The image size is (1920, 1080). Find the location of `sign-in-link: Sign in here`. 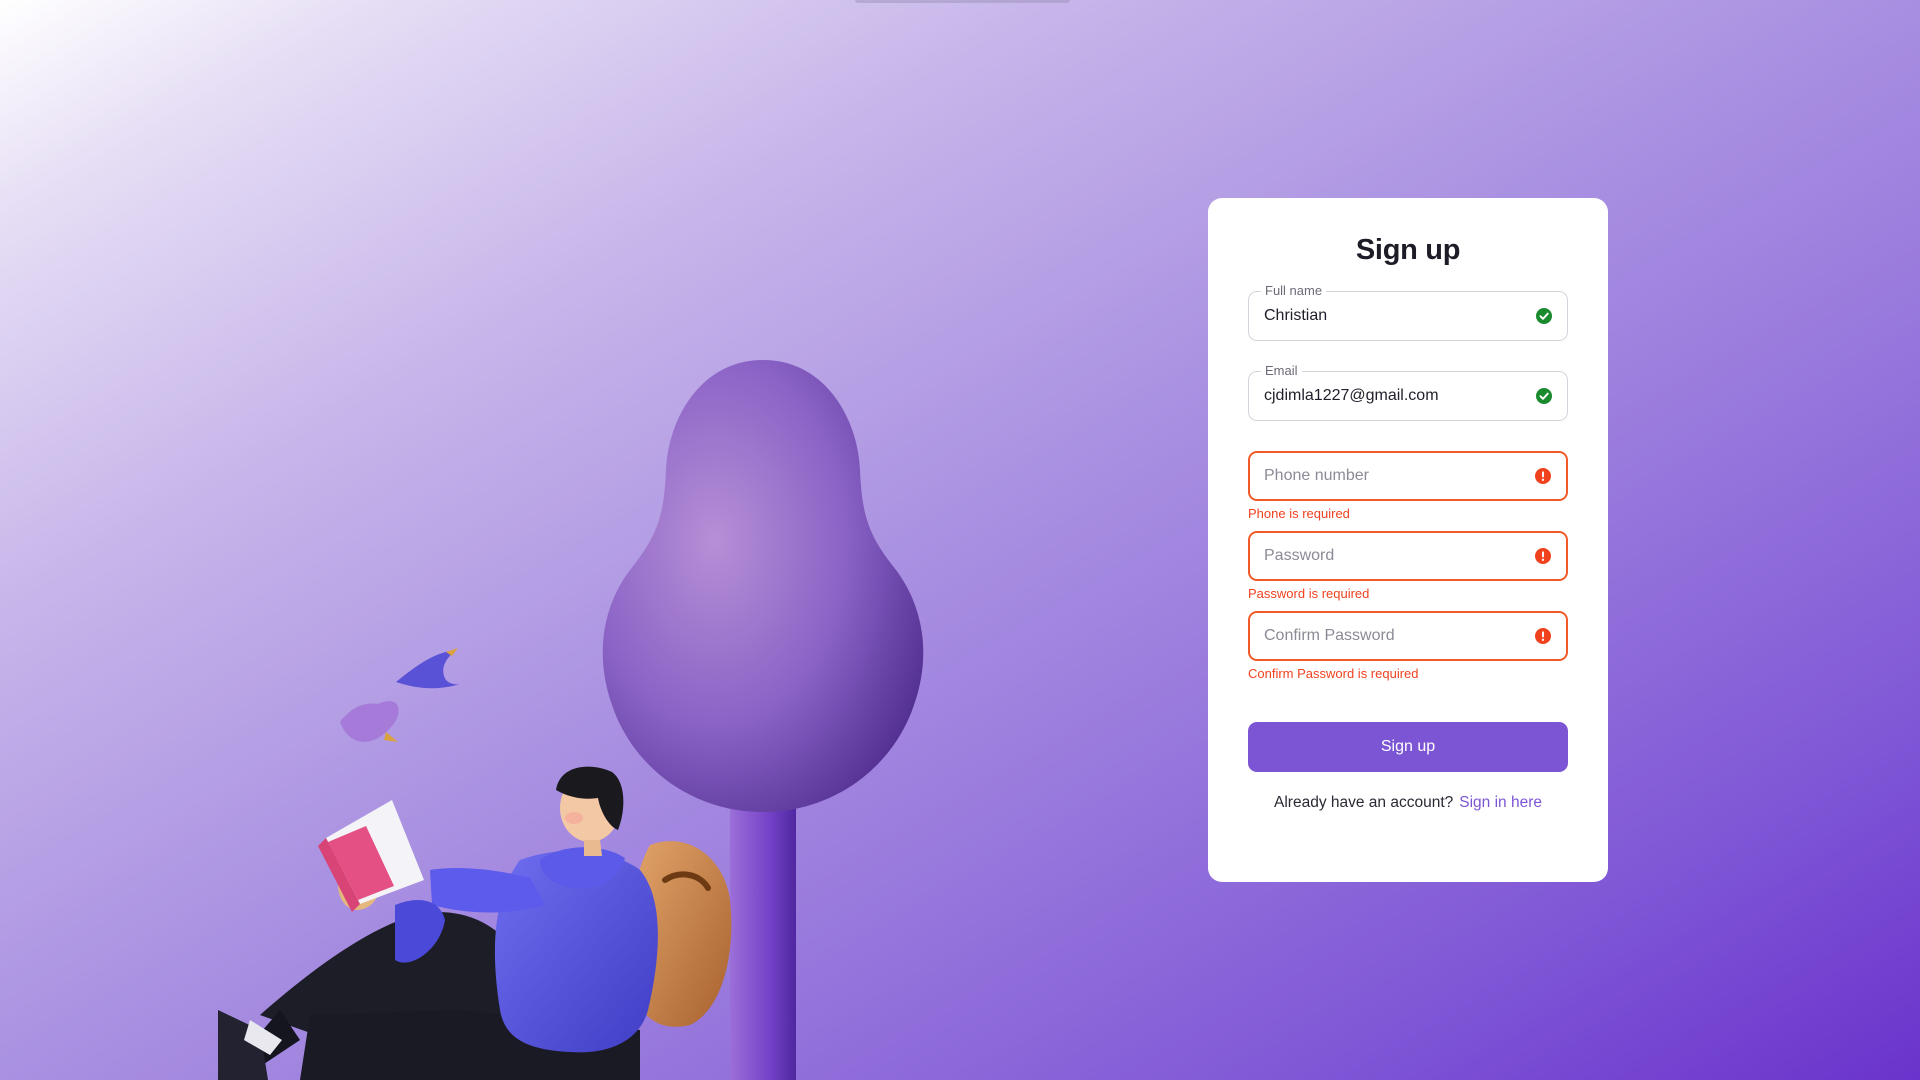

sign-in-link: Sign in here is located at coordinates (1500, 802).